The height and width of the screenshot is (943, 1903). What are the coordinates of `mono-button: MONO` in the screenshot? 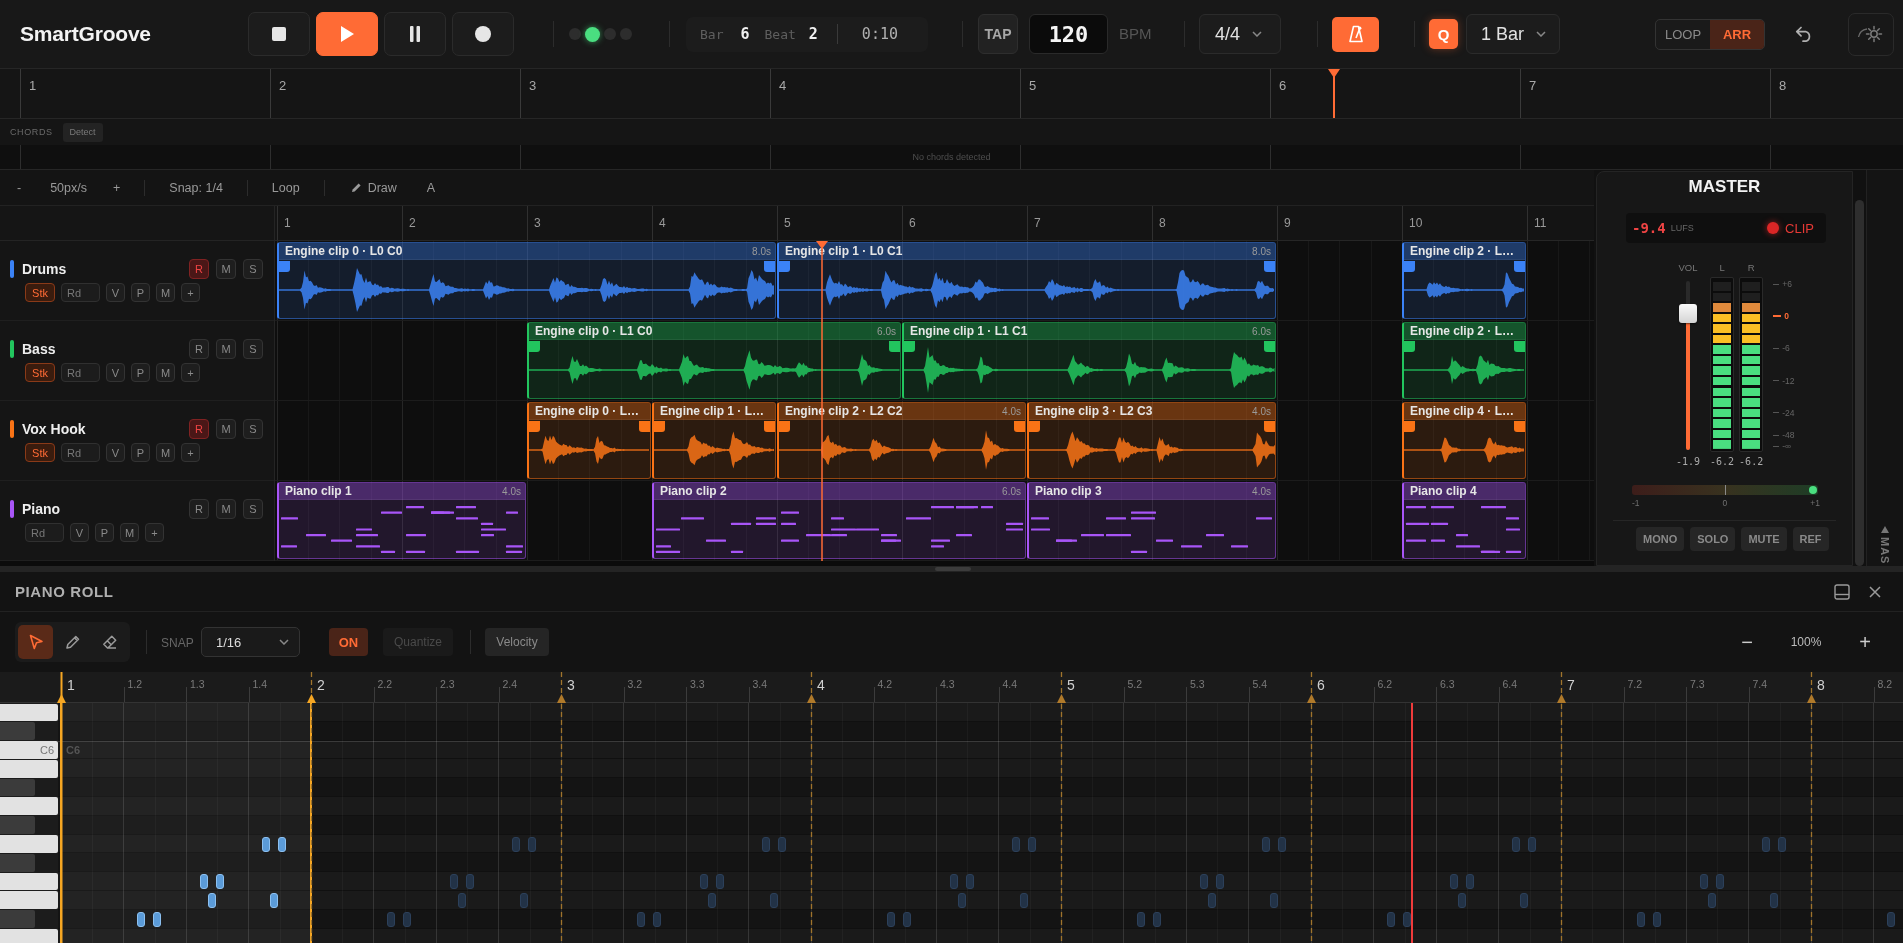 It's located at (1660, 539).